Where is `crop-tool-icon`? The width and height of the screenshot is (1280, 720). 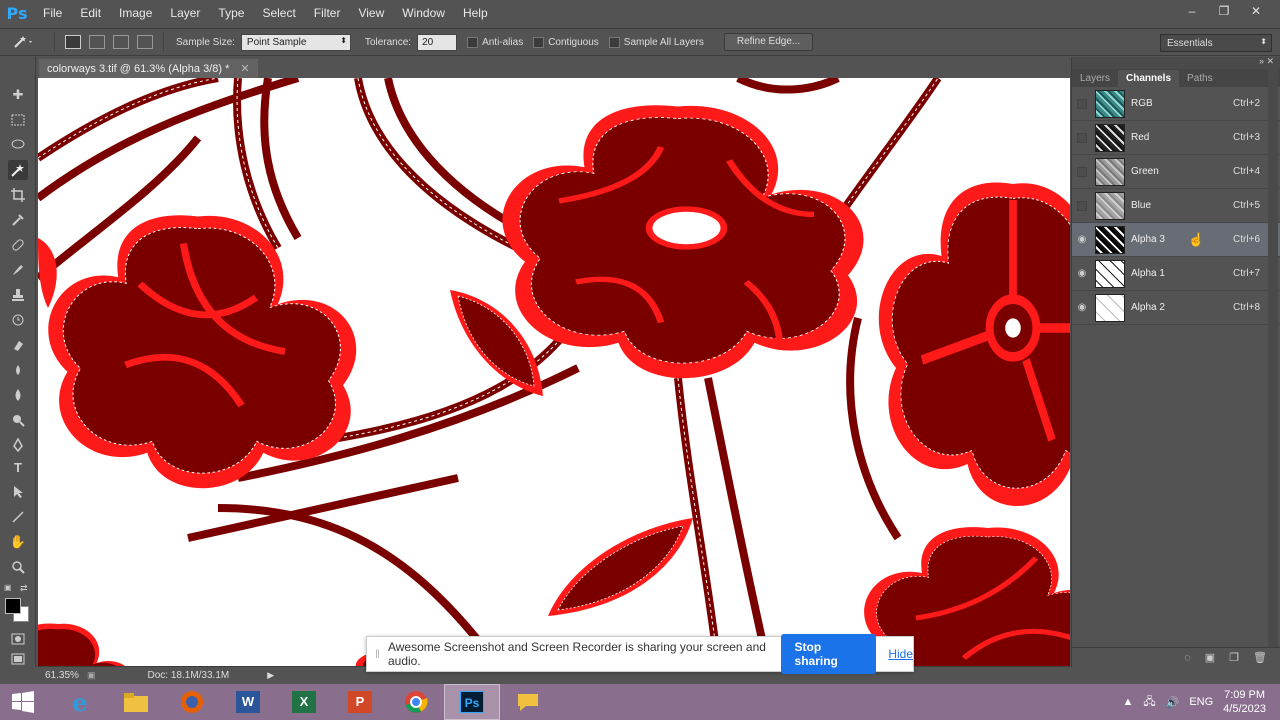
crop-tool-icon is located at coordinates (18, 195).